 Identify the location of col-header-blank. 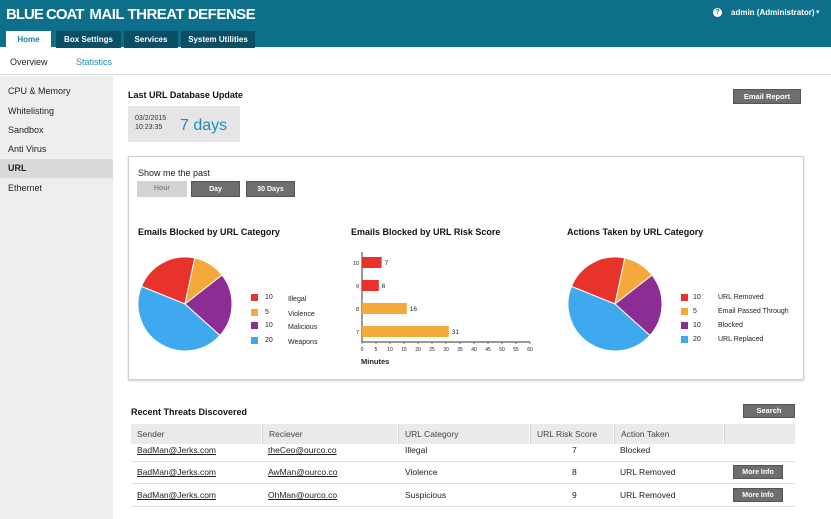
(759, 434).